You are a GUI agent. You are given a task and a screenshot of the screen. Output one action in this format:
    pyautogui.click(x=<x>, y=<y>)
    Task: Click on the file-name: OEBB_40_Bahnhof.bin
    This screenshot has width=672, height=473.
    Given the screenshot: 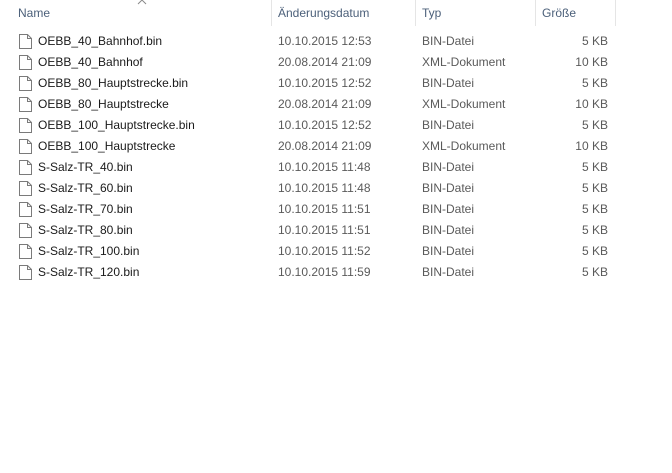 What is the action you would take?
    pyautogui.click(x=100, y=41)
    